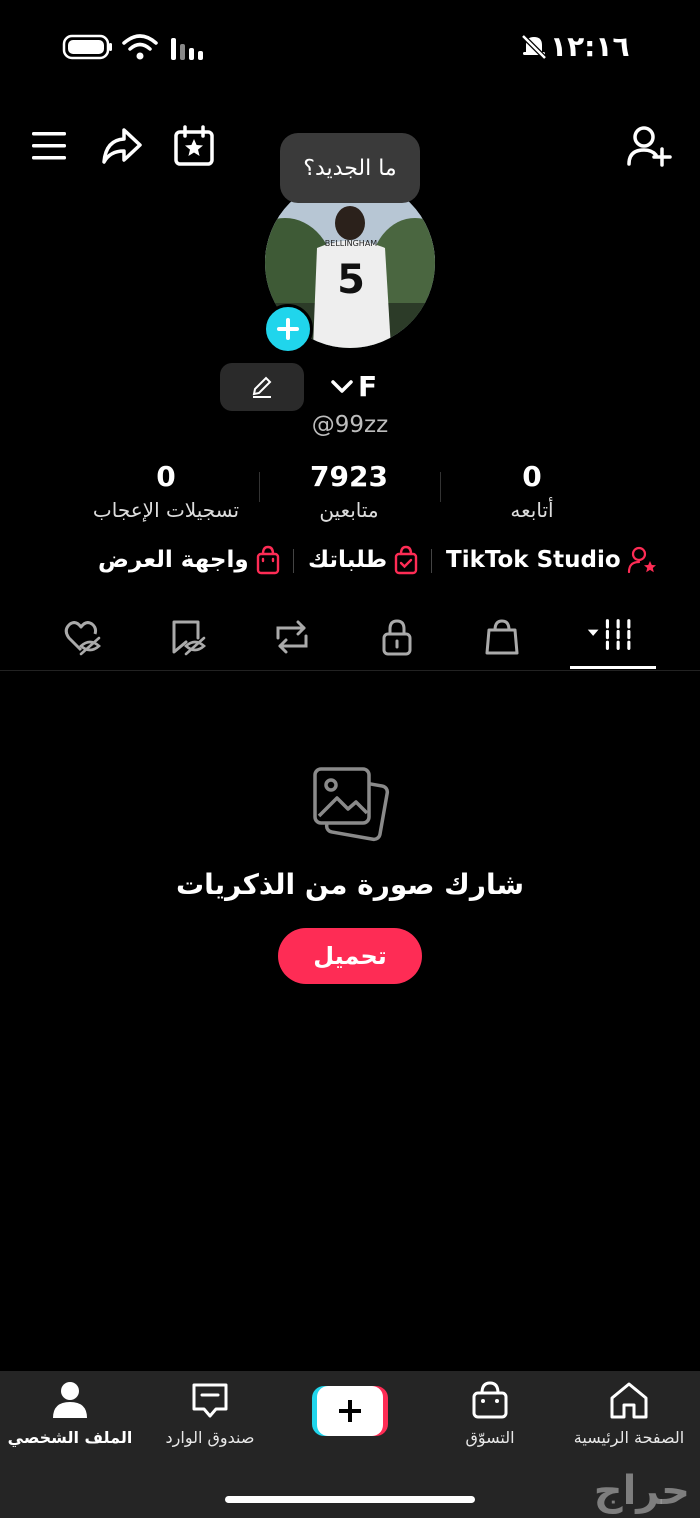 Image resolution: width=700 pixels, height=1518 pixels. What do you see at coordinates (122, 146) in the screenshot?
I see `share-icon` at bounding box center [122, 146].